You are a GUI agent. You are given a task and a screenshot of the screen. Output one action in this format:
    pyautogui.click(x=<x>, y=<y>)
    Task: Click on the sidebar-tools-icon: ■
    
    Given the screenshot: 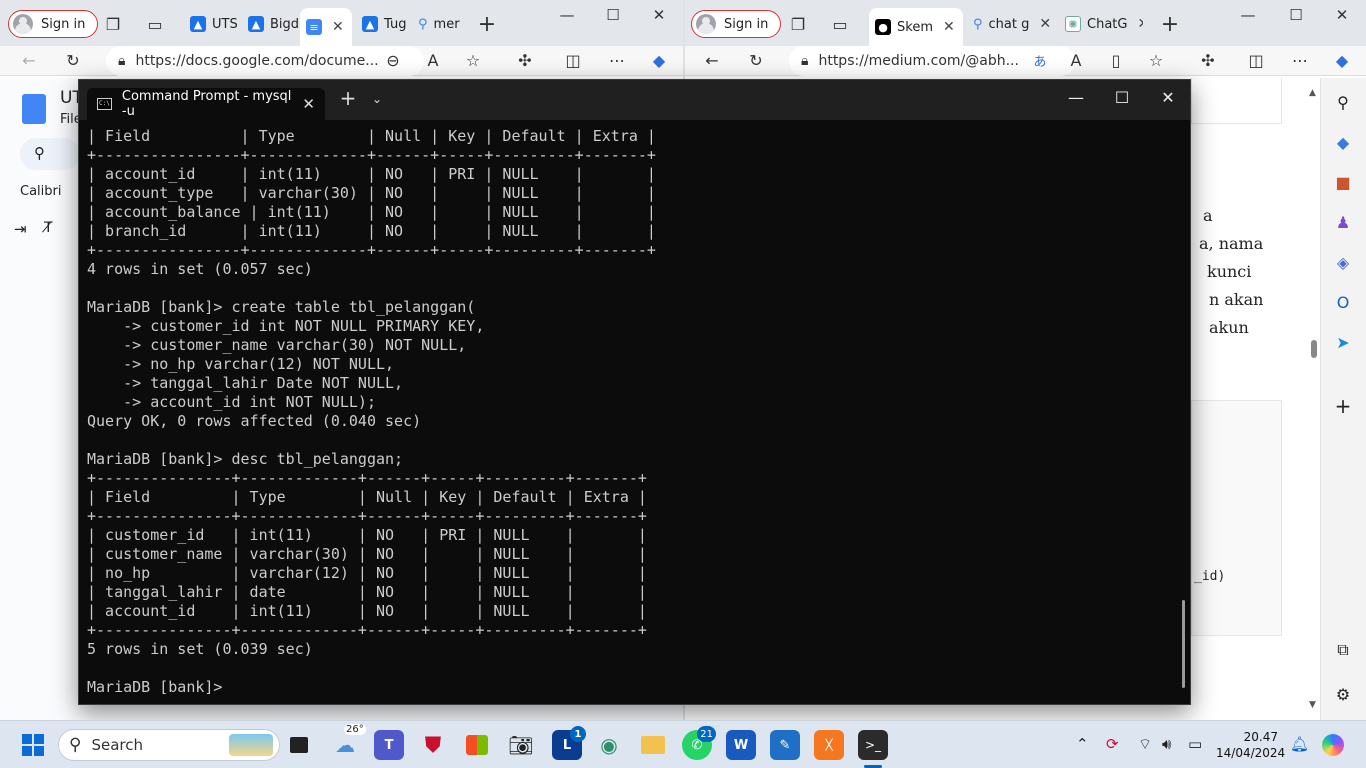 What is the action you would take?
    pyautogui.click(x=1343, y=182)
    